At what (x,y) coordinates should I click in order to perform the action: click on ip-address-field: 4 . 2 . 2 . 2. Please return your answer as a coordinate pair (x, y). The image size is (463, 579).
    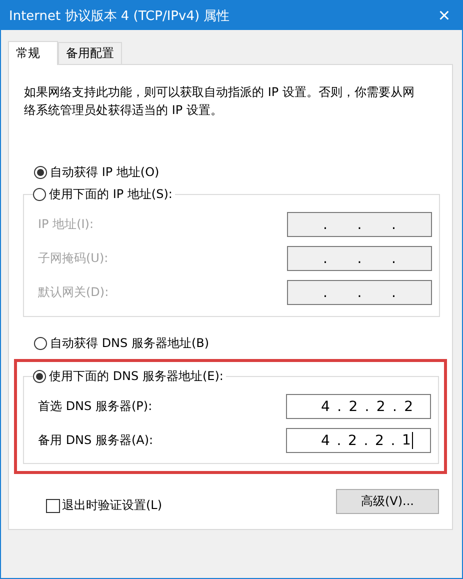
    Looking at the image, I should click on (358, 406).